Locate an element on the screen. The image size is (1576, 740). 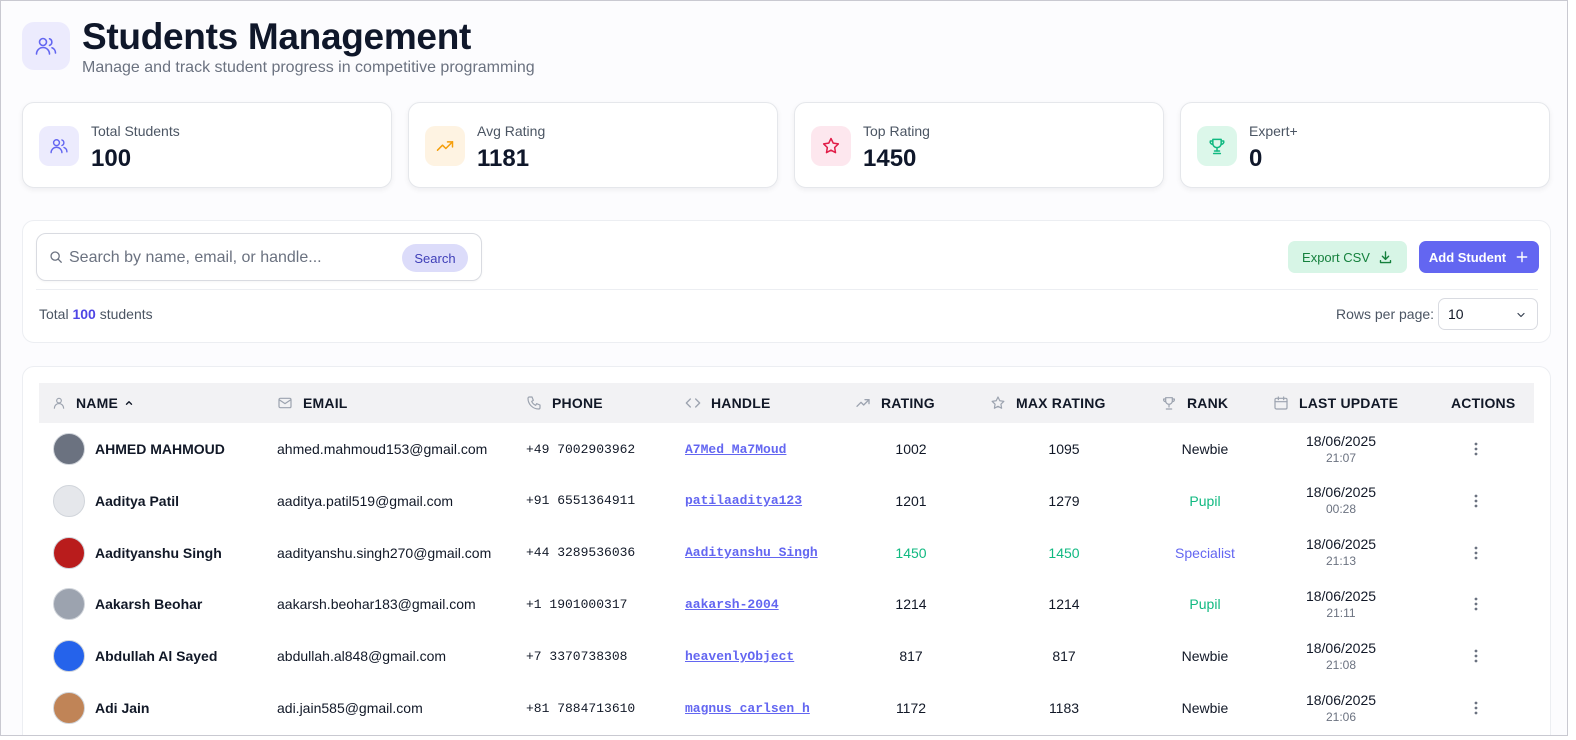
student-max-rating: 1183 is located at coordinates (1064, 708).